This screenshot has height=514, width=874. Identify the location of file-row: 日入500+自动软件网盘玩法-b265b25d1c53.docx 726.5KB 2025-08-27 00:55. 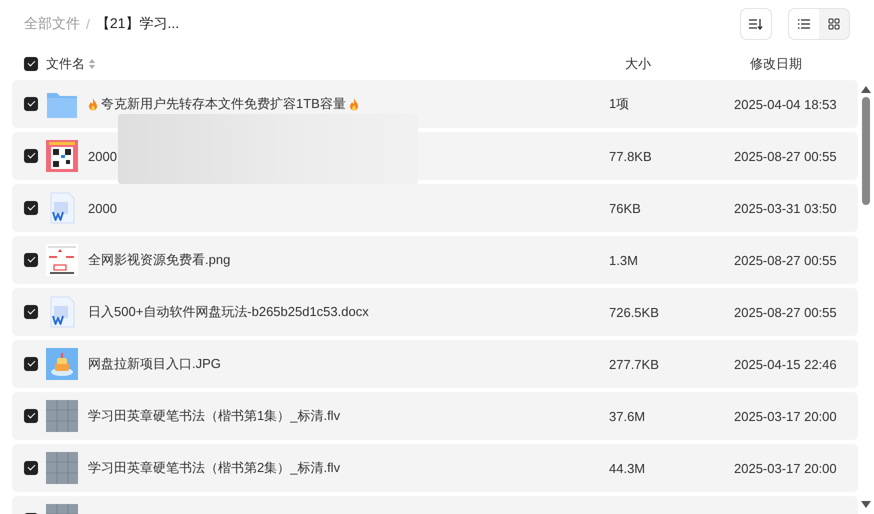
(435, 312).